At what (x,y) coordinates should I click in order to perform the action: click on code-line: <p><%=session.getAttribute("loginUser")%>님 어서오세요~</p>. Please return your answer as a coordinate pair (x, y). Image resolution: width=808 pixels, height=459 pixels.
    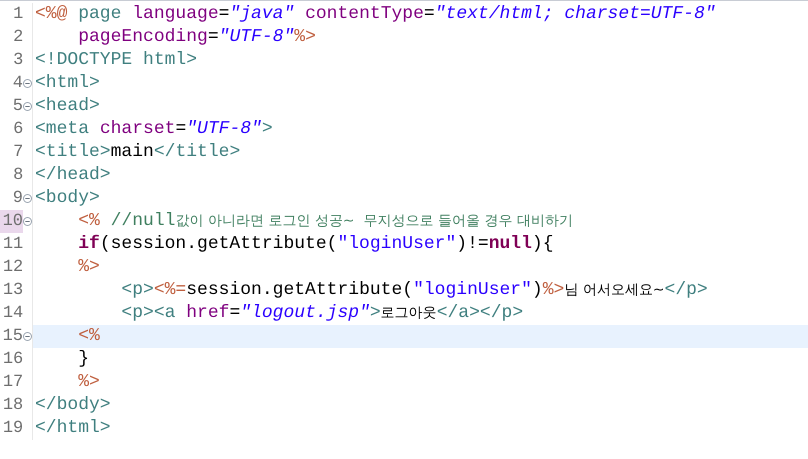
    Looking at the image, I should click on (414, 290).